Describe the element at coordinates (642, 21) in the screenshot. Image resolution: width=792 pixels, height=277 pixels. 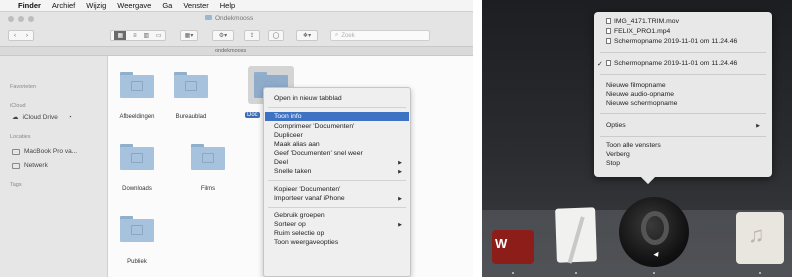
I see `recent-file-1: IMG_4171.TRIM.mov` at that location.